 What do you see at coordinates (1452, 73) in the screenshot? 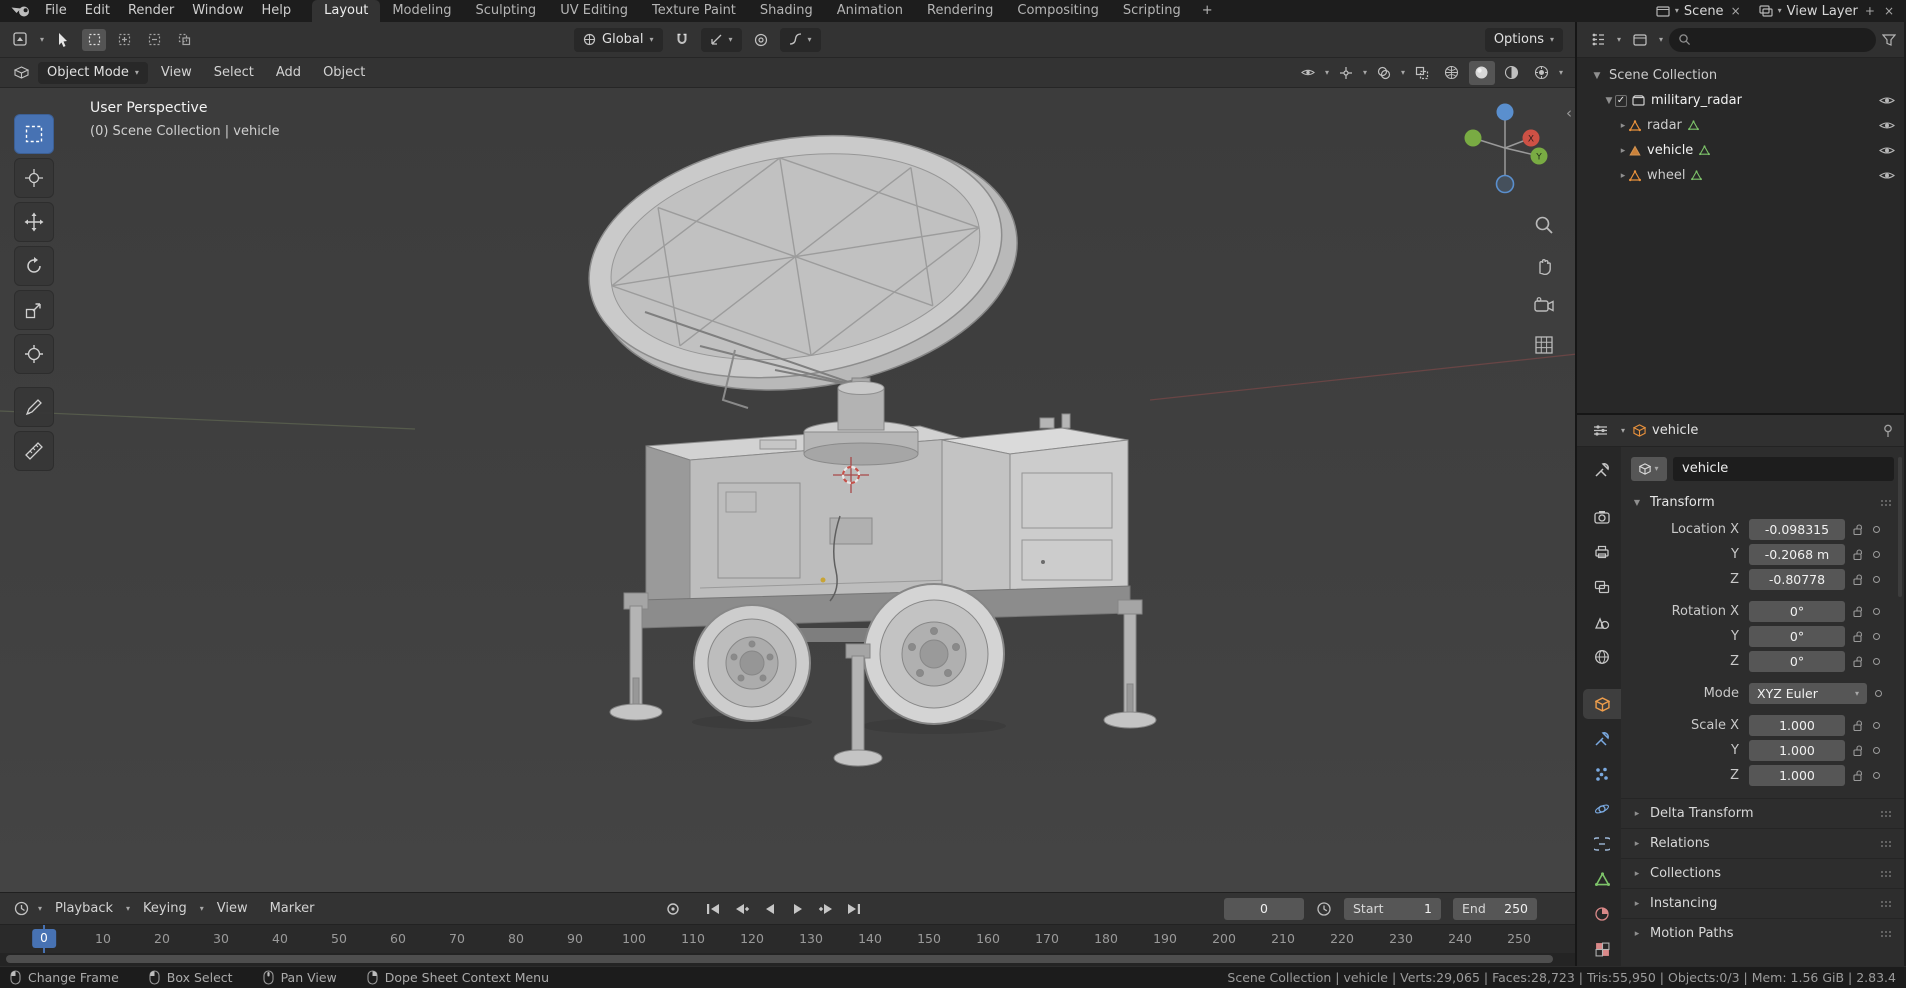
I see `shading-wireframe-button` at bounding box center [1452, 73].